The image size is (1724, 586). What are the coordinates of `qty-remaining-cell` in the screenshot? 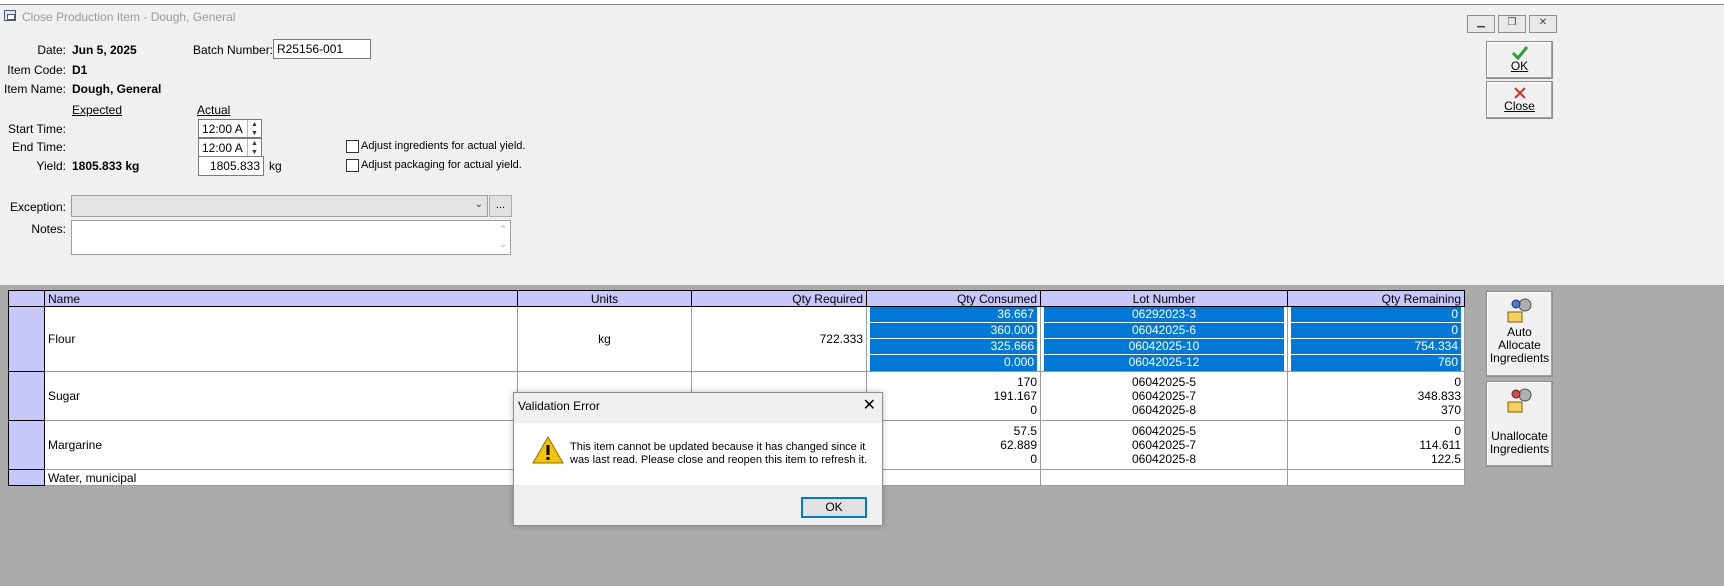 It's located at (1376, 477).